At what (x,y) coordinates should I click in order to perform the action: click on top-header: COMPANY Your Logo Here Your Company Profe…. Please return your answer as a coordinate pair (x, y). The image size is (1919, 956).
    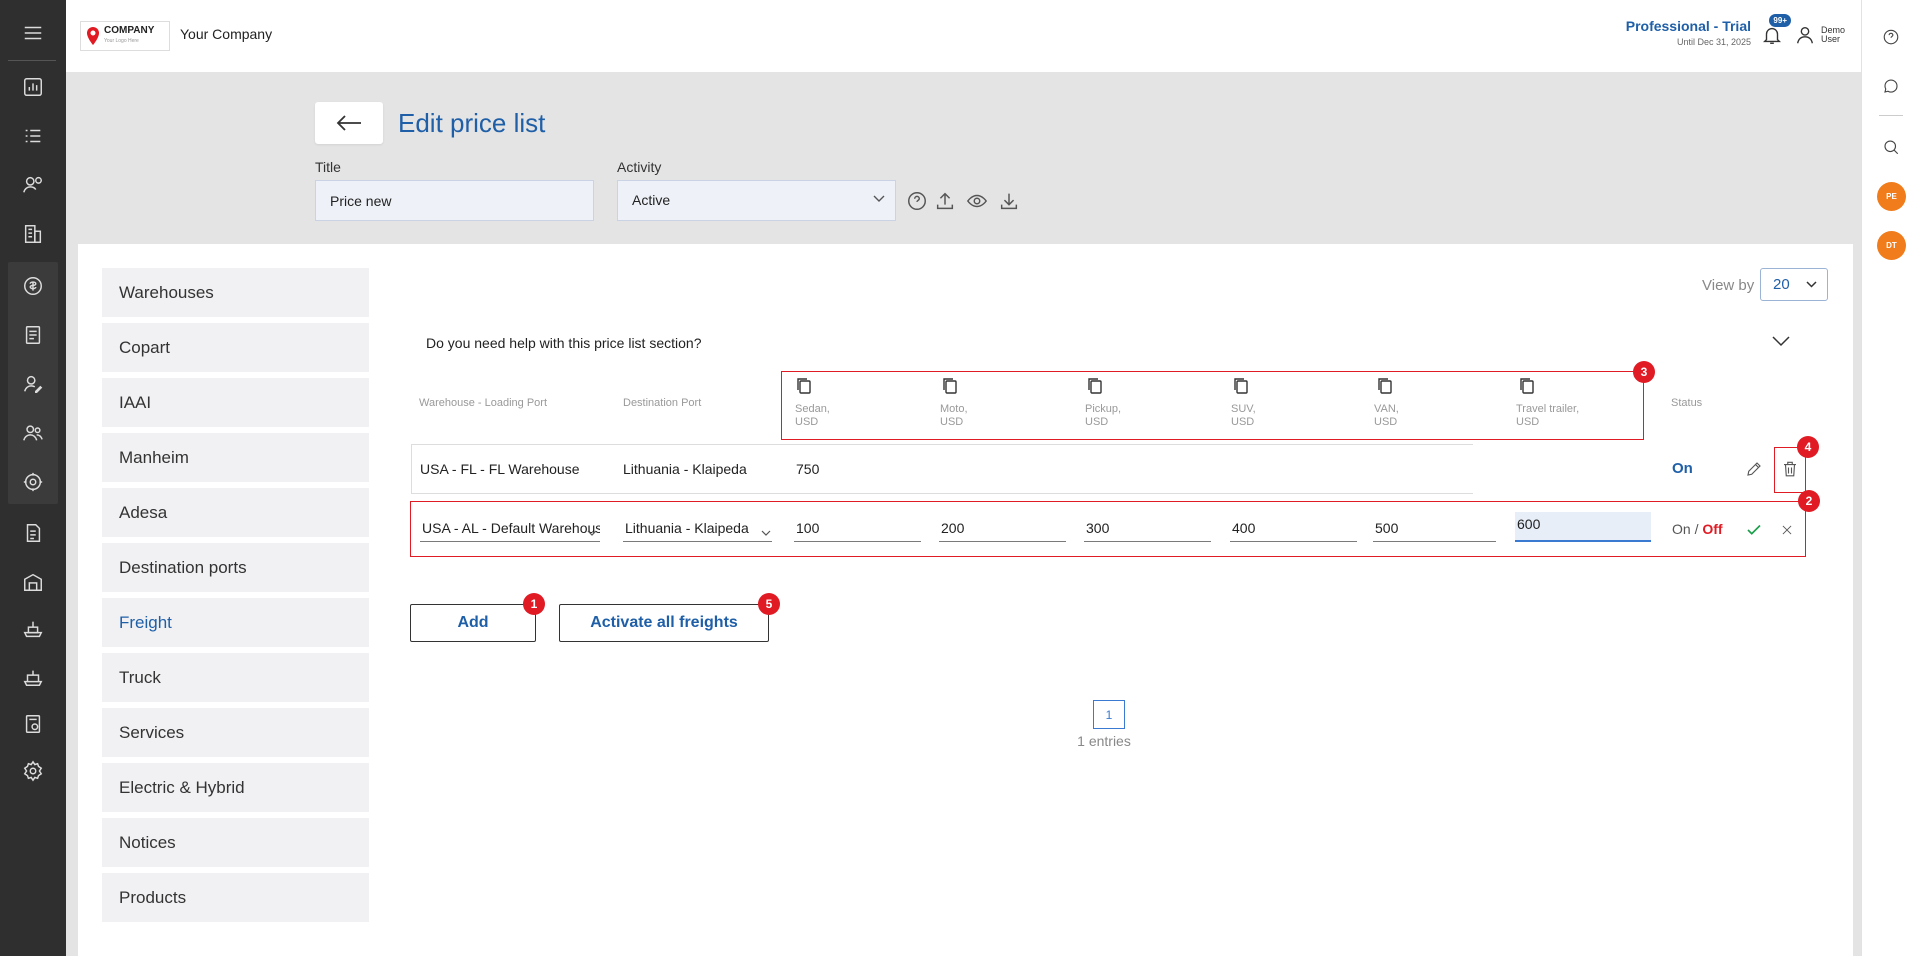
    Looking at the image, I should click on (963, 36).